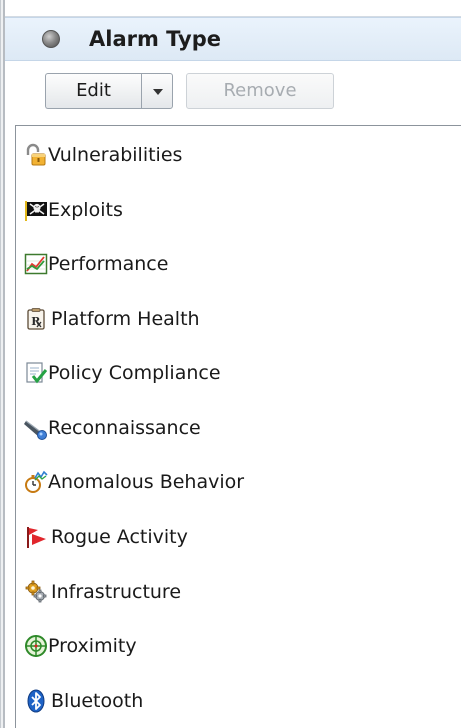 The image size is (465, 728). What do you see at coordinates (260, 91) in the screenshot?
I see `remove-button: Remove` at bounding box center [260, 91].